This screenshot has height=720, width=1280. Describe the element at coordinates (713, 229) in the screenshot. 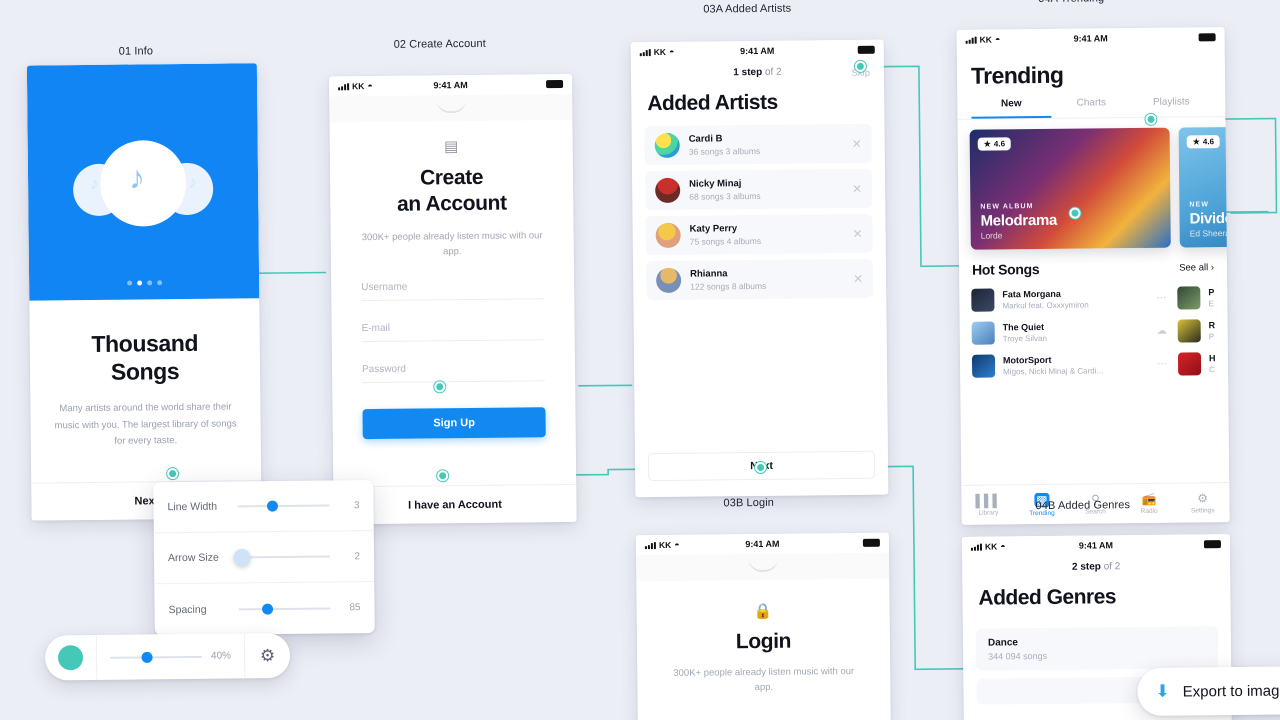

I see `artist-name: Katy Perry` at that location.